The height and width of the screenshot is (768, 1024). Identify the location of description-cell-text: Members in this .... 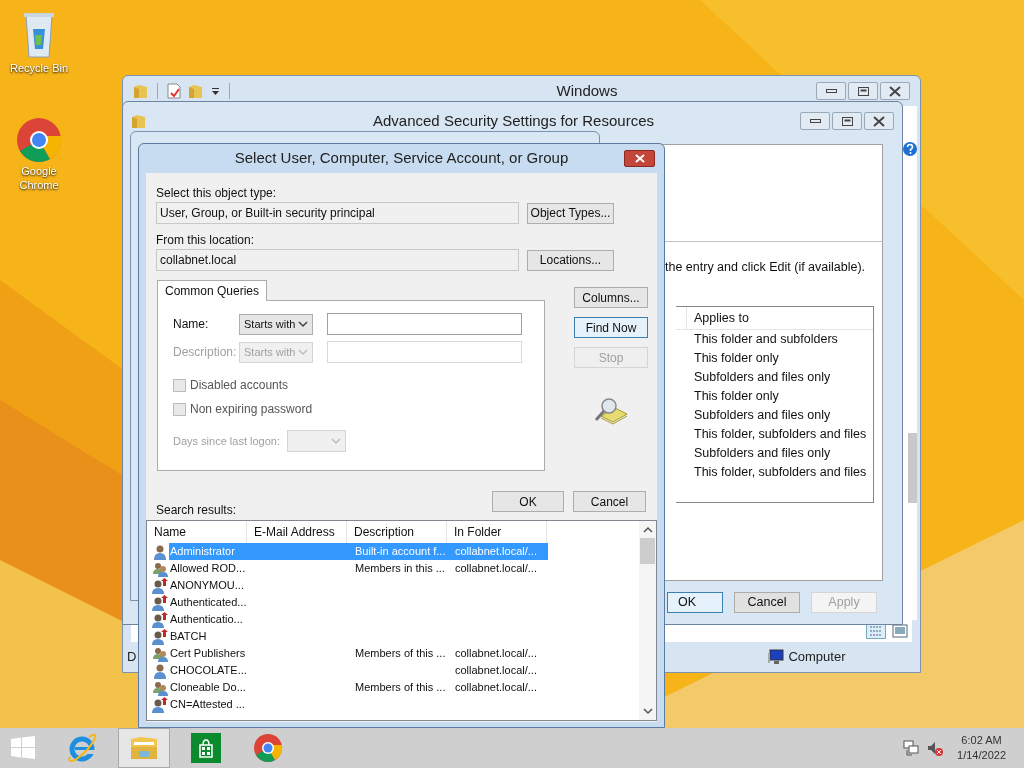
(400, 568).